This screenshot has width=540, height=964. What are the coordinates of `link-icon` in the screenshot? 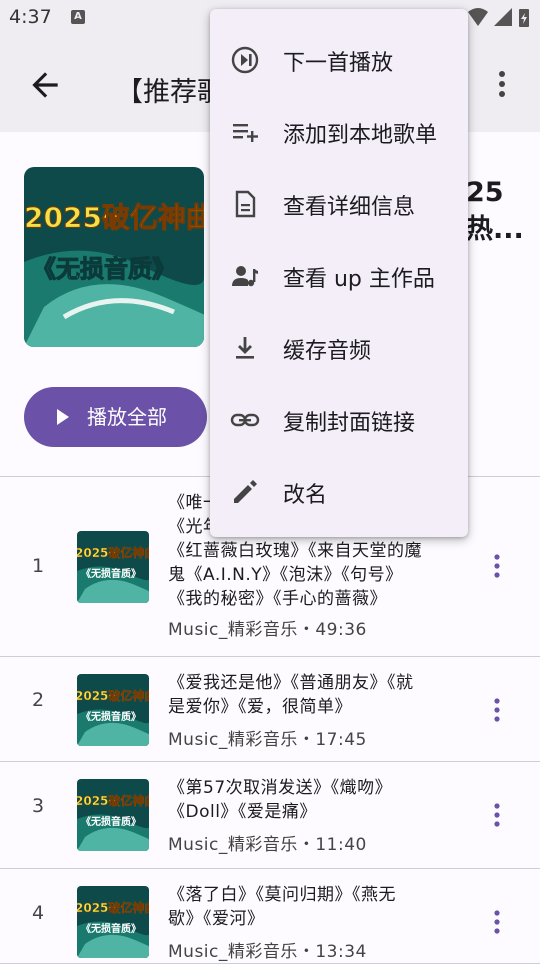 It's located at (245, 420).